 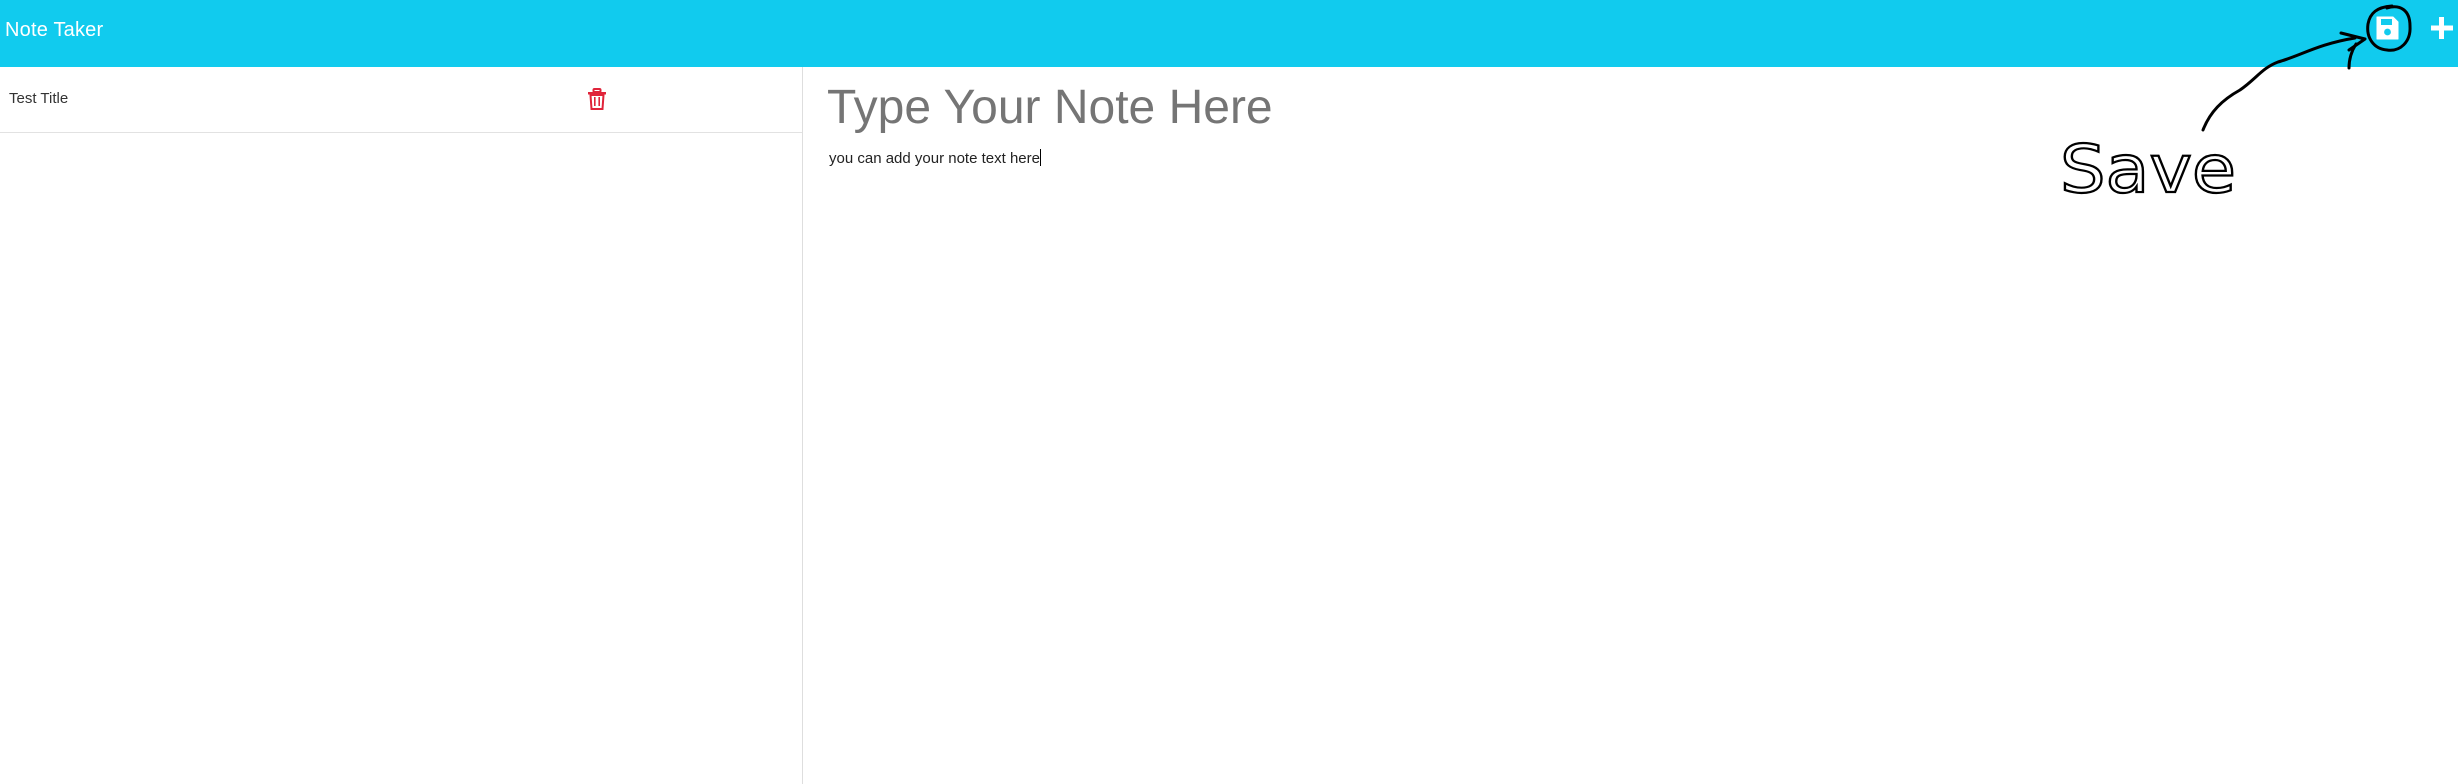 I want to click on floppy-disk-icon, so click(x=2387, y=28).